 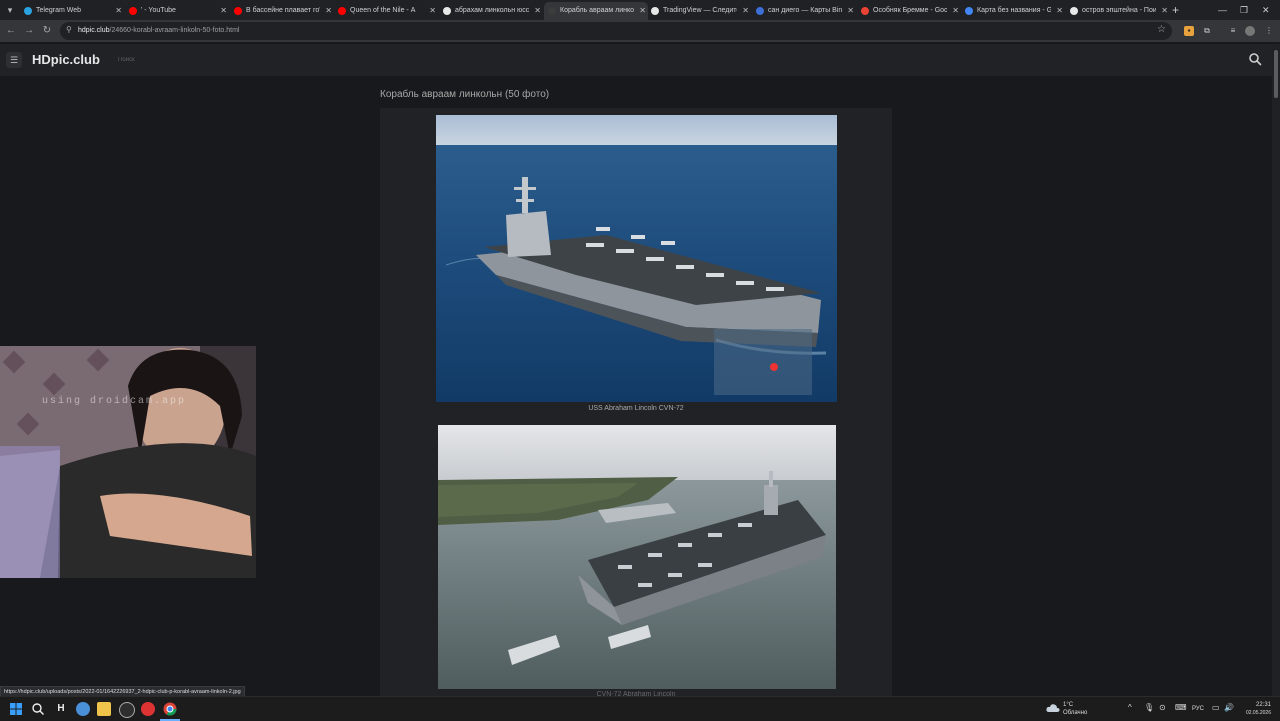 I want to click on reload-icon: ↻, so click(x=47, y=31).